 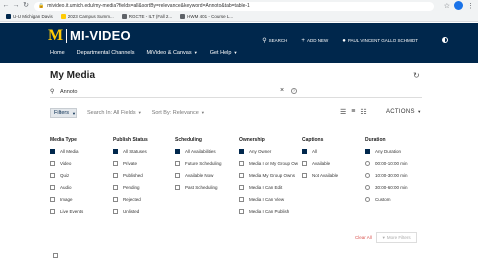 I want to click on contrast-toggle-icon, so click(x=445, y=40).